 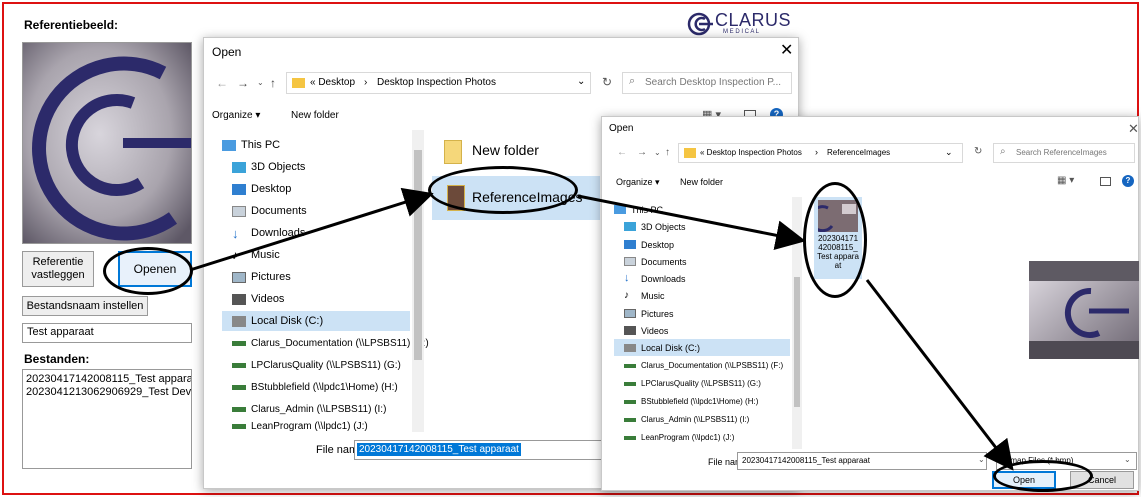 I want to click on arrow-to-file, so click(x=691, y=222).